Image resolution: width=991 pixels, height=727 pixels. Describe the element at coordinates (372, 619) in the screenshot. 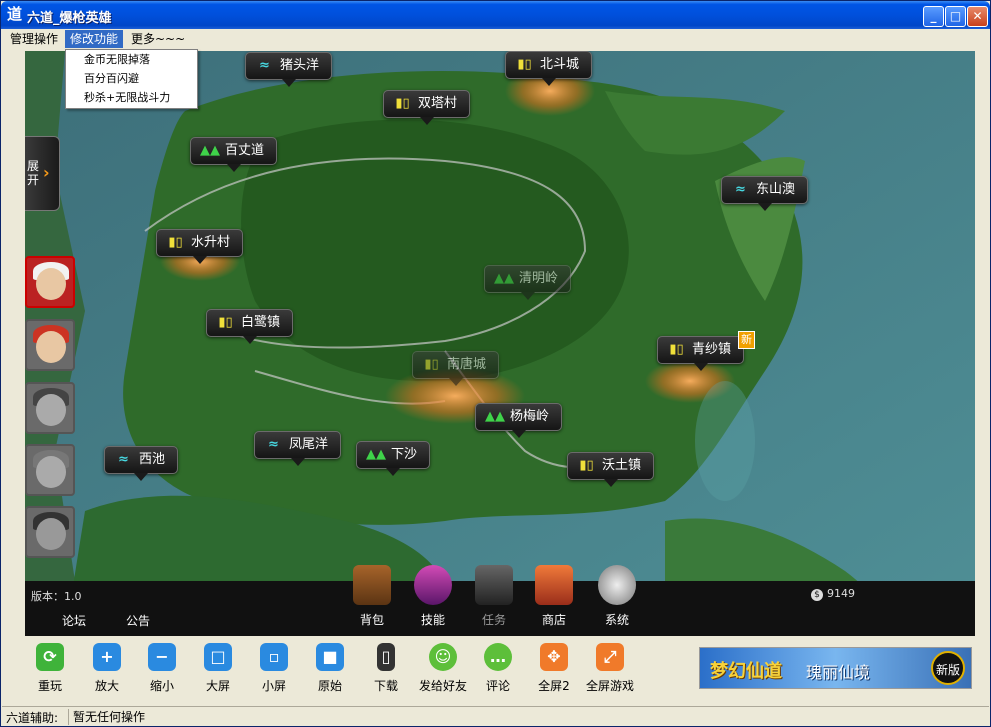

I see `backpack-button: 背包` at that location.